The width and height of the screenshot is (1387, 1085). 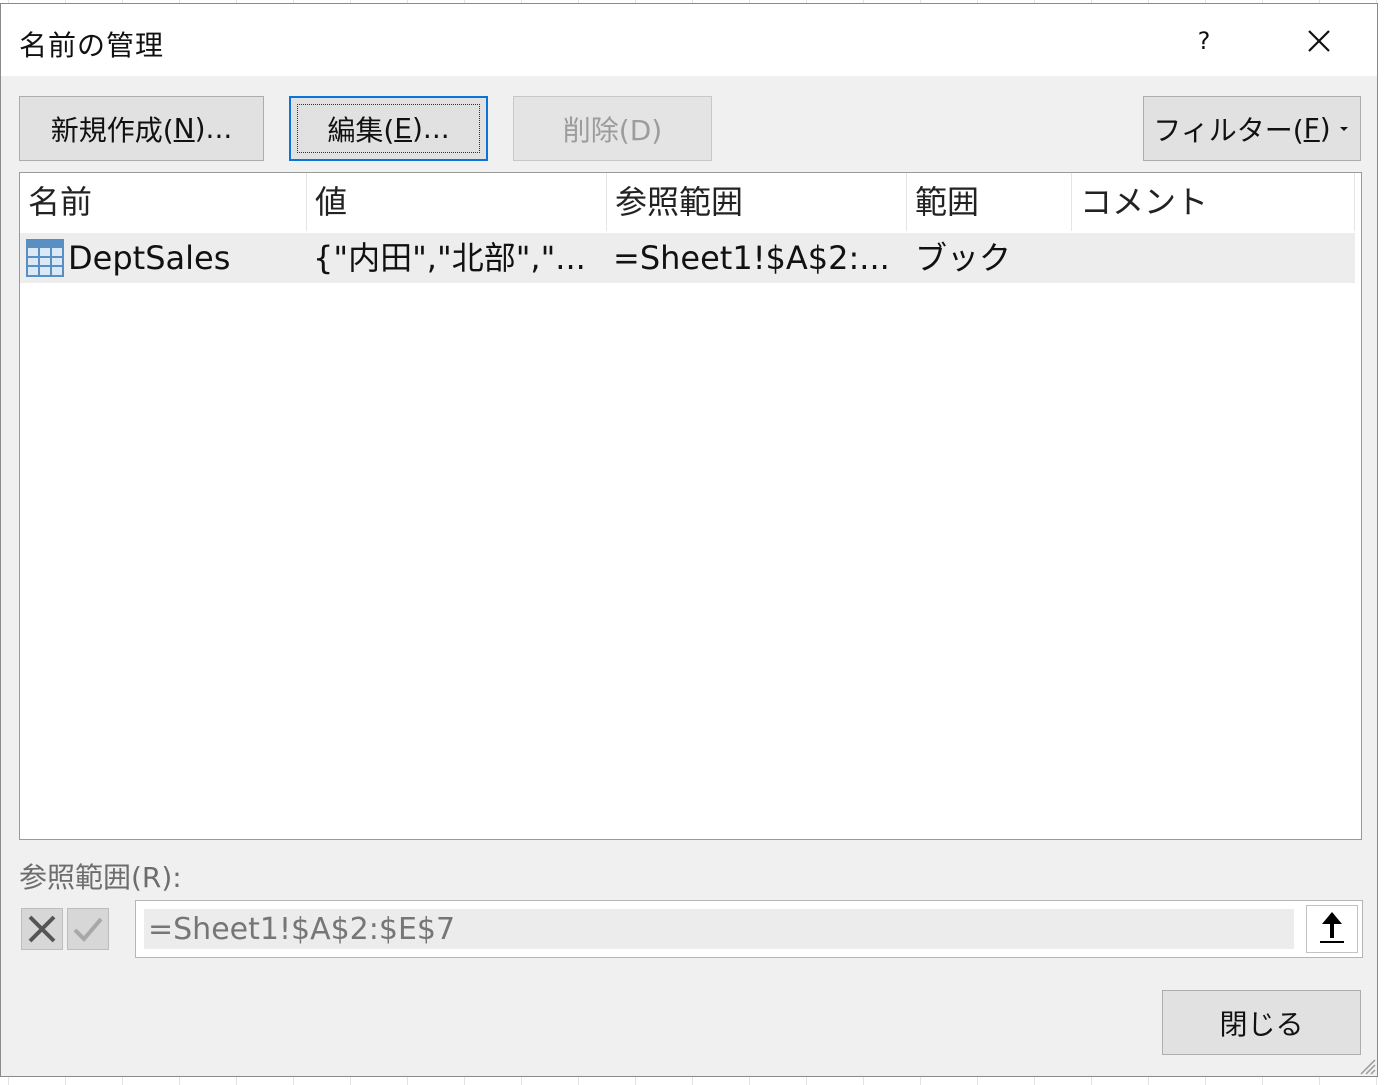 What do you see at coordinates (1343, 128) in the screenshot?
I see `dropdown-arrow-icon` at bounding box center [1343, 128].